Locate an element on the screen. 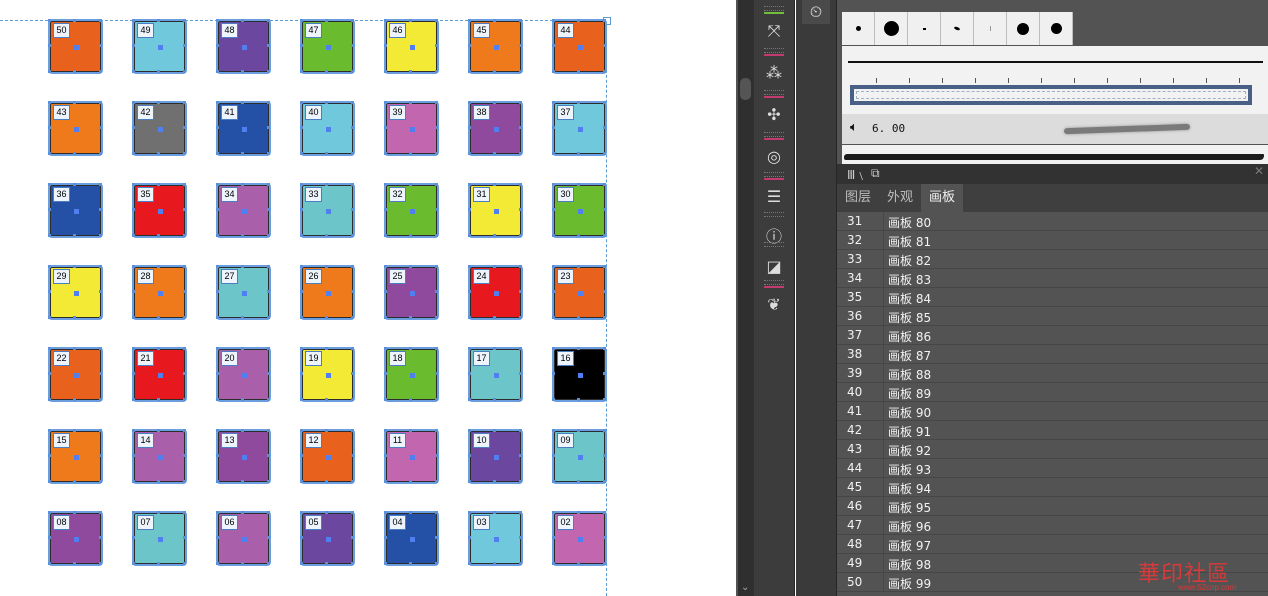  artboard-number-label: 21 is located at coordinates (145, 358).